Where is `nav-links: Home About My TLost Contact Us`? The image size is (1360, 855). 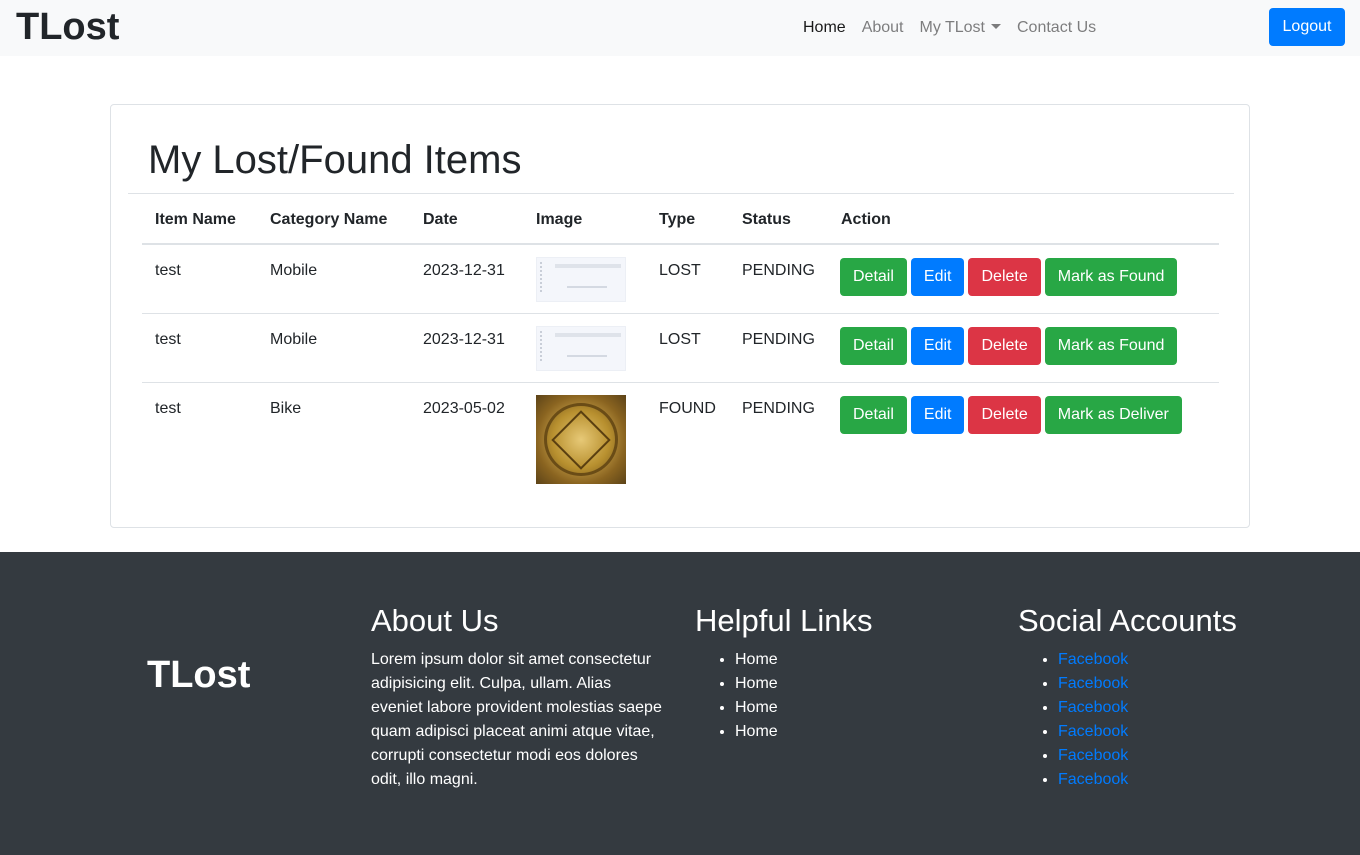 nav-links: Home About My TLost Contact Us is located at coordinates (949, 28).